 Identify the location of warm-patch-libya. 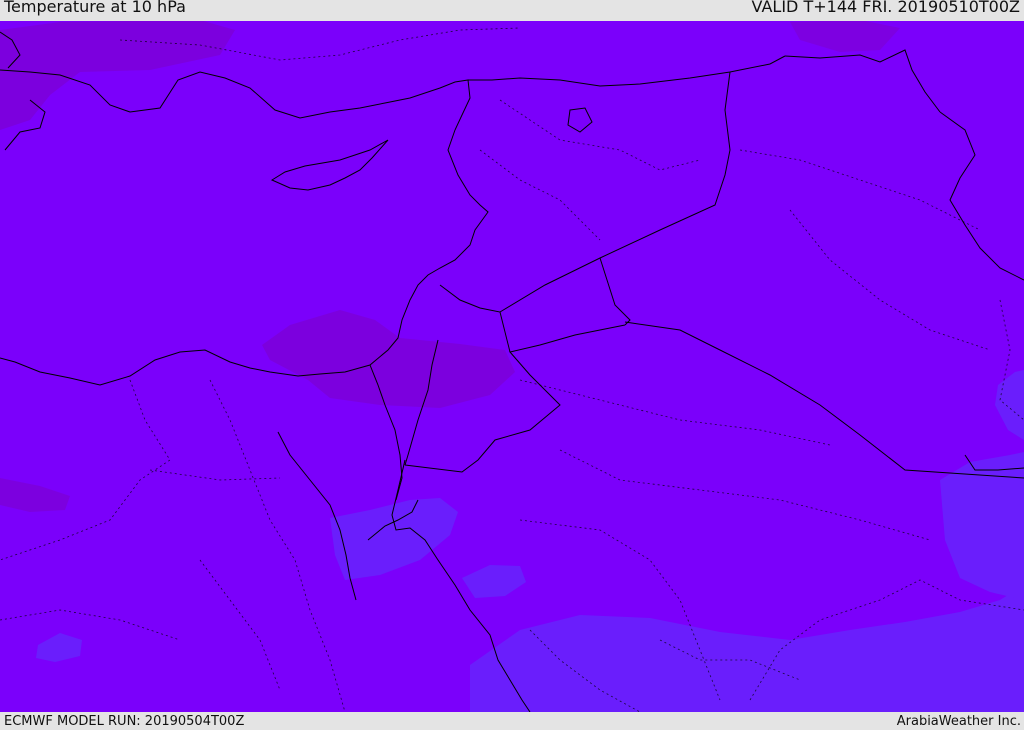
(35, 495).